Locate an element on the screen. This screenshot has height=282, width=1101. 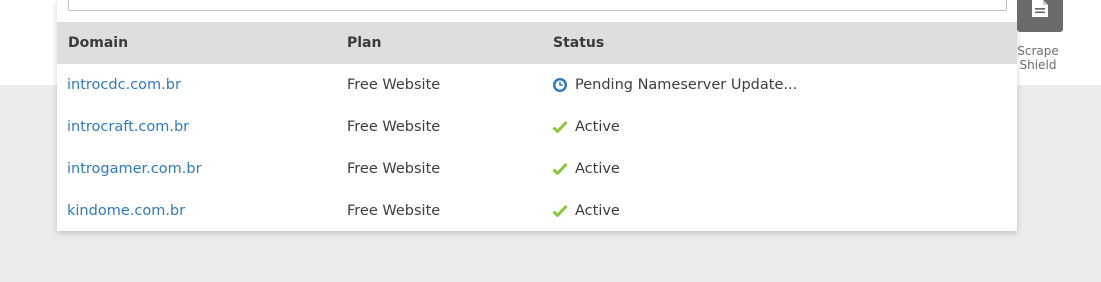
domain-link: kindome.com.br is located at coordinates (126, 211).